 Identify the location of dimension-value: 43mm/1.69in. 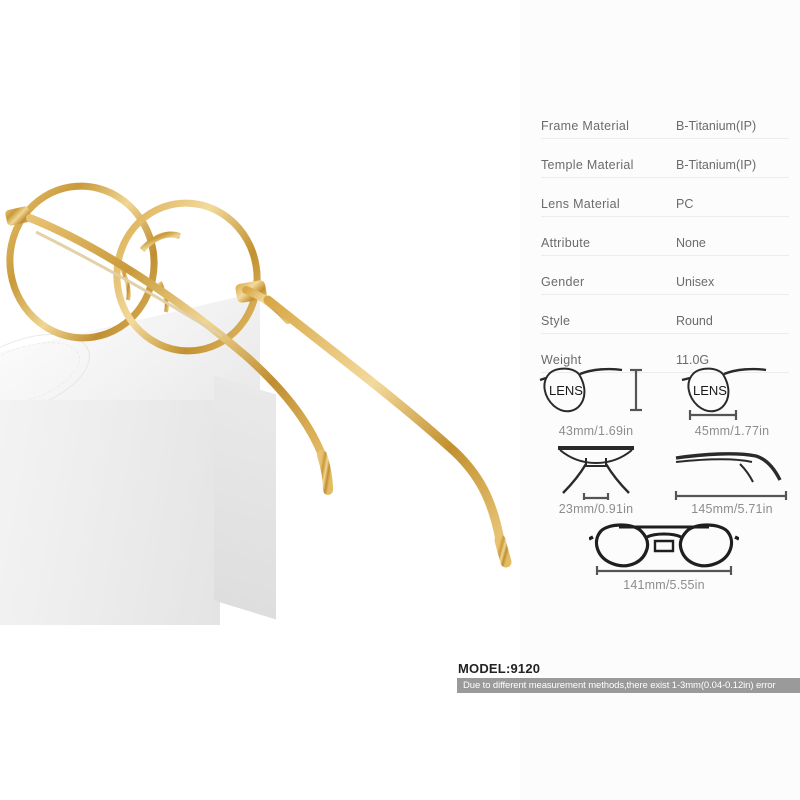
(596, 431).